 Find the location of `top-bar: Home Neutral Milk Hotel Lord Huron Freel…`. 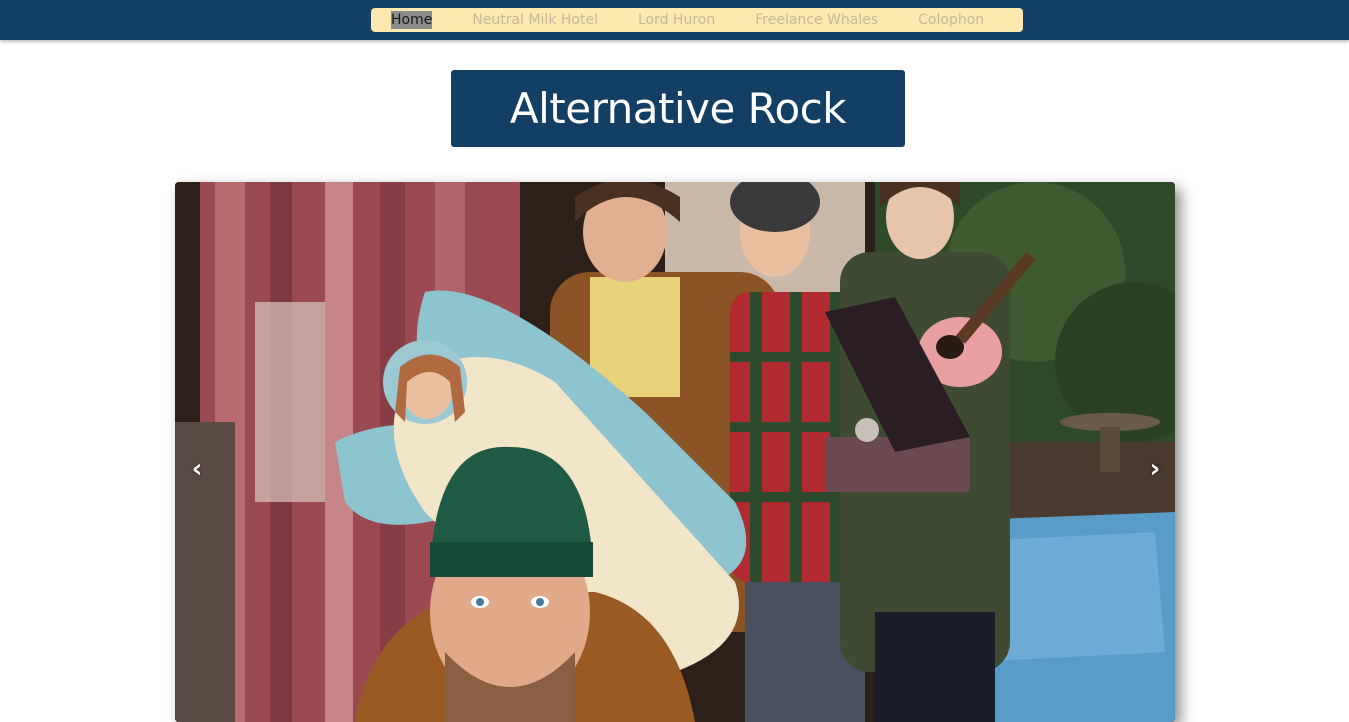

top-bar: Home Neutral Milk Hotel Lord Huron Freel… is located at coordinates (674, 20).